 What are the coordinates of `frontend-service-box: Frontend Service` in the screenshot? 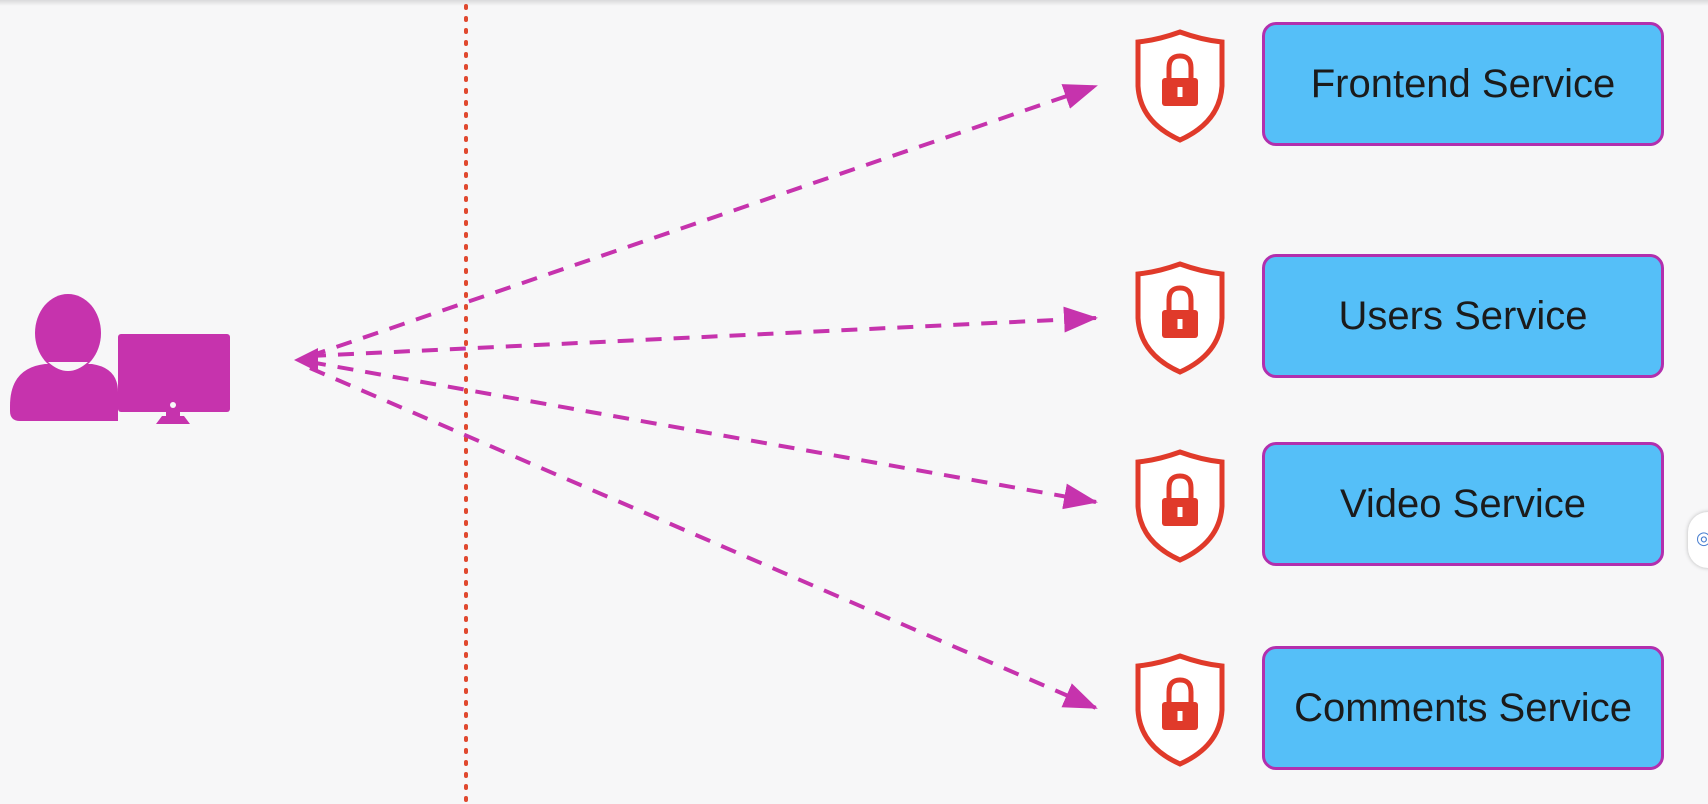 It's located at (1463, 84).